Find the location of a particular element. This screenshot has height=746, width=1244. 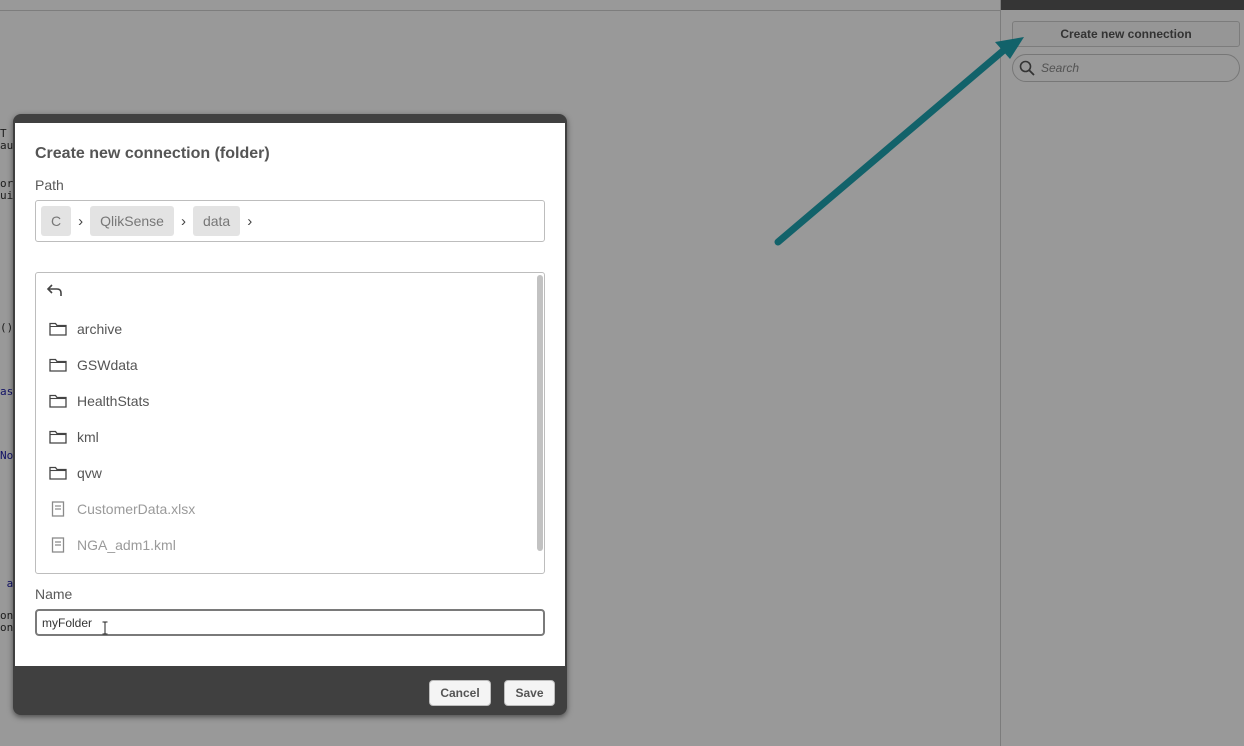

list-item-label: GSWdata is located at coordinates (107, 365).